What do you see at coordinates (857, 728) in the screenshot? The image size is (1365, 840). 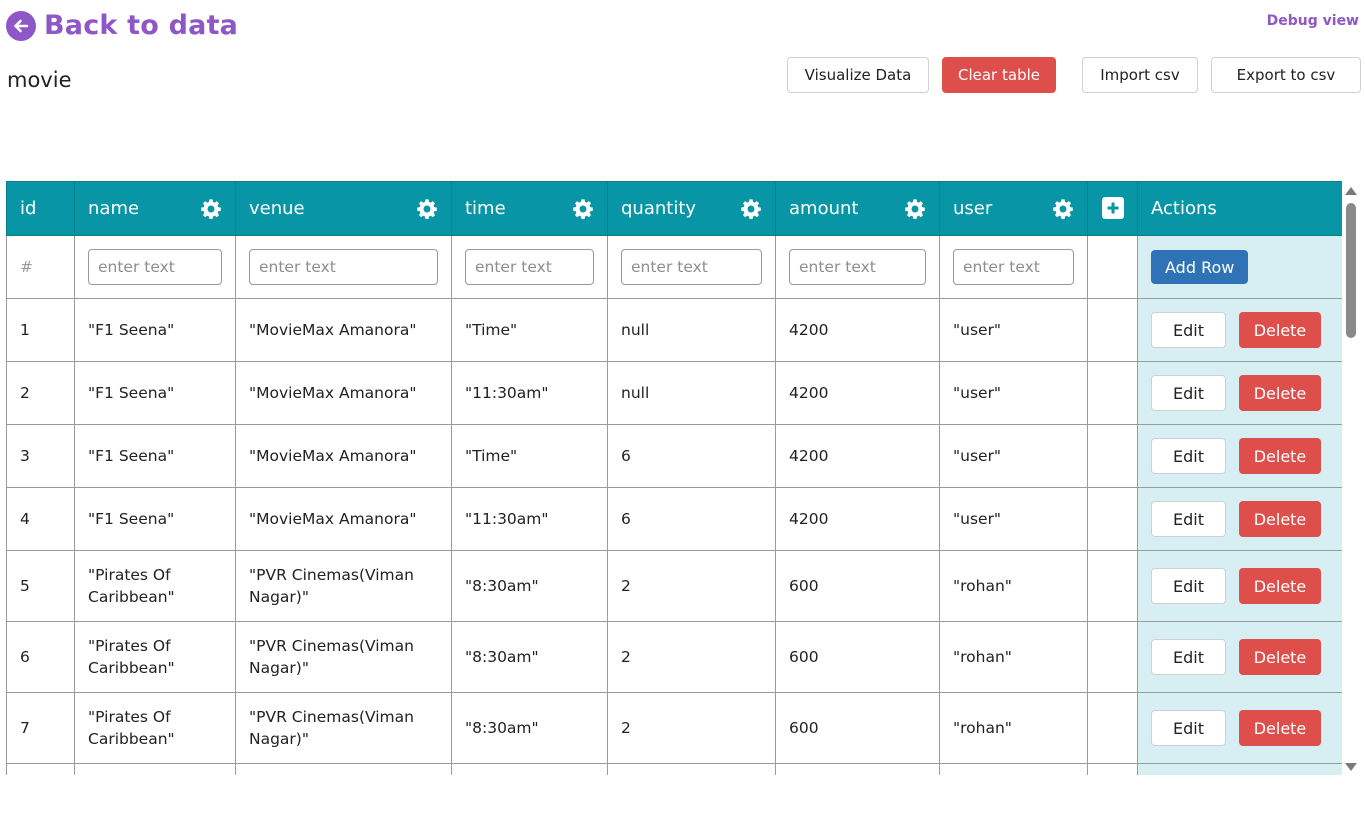 I see `cell-amount: 600` at bounding box center [857, 728].